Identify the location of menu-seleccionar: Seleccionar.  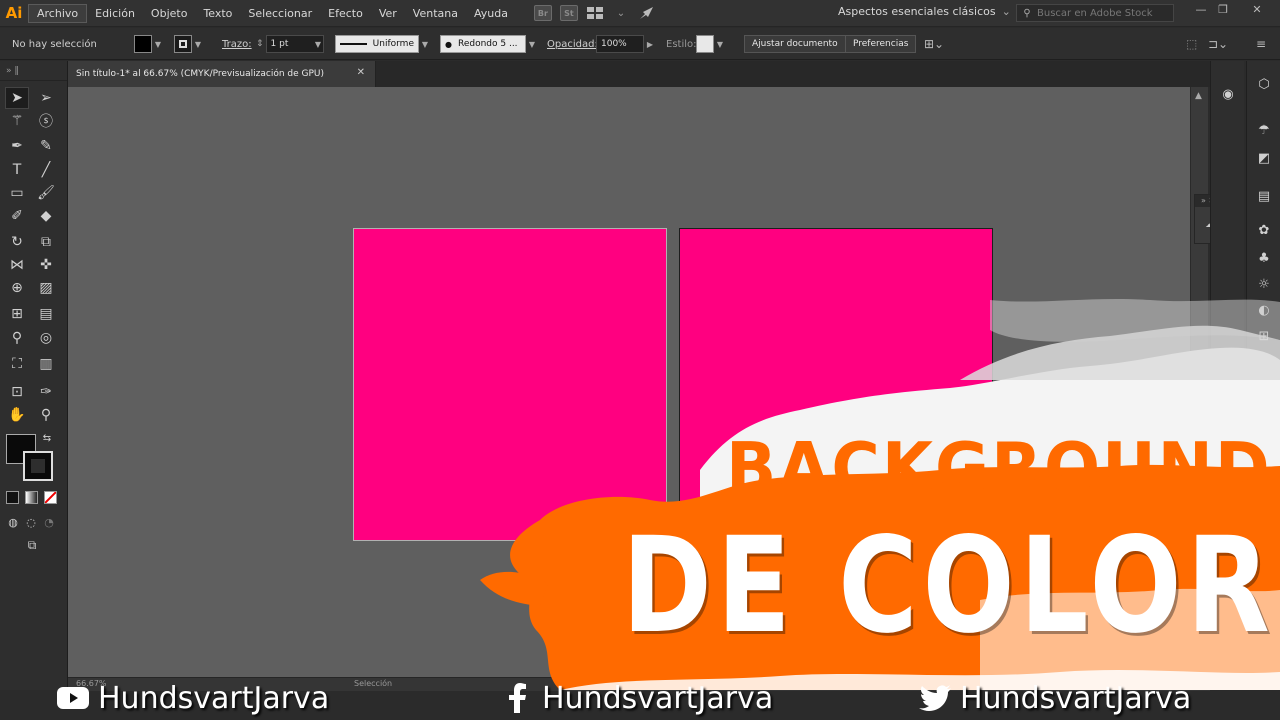
(280, 13).